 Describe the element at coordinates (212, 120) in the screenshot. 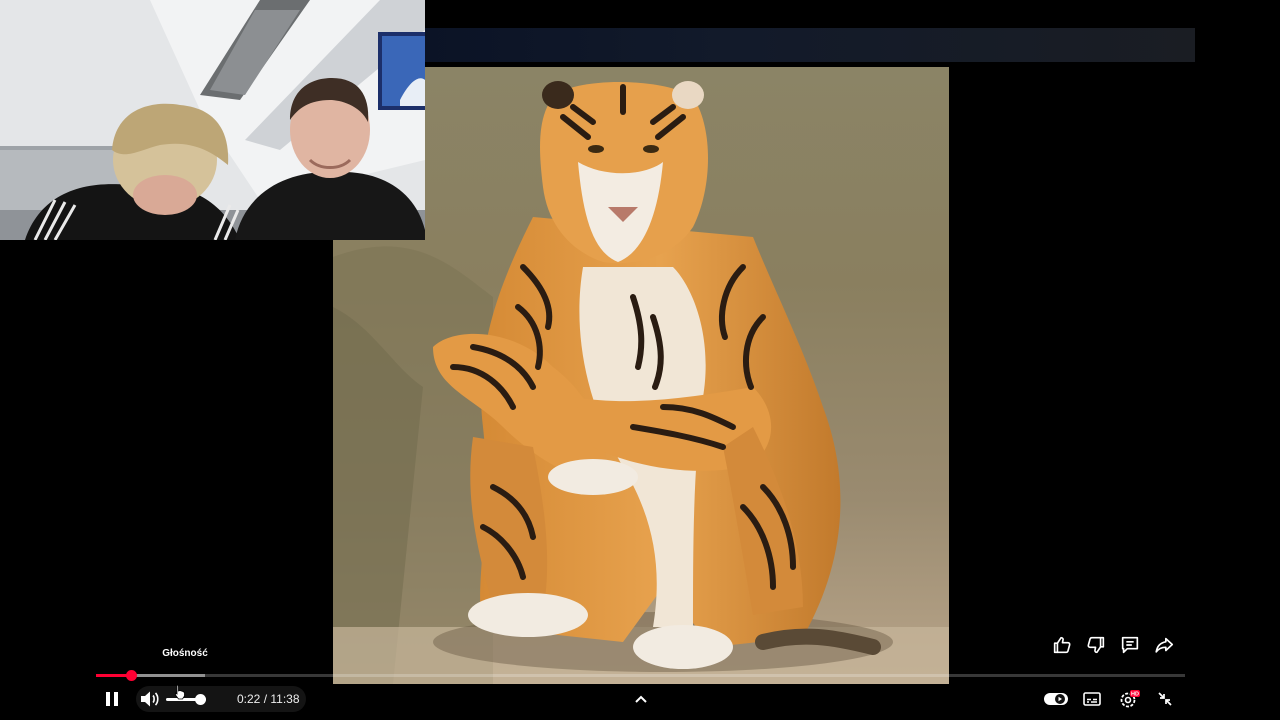

I see `webcam-overlay` at that location.